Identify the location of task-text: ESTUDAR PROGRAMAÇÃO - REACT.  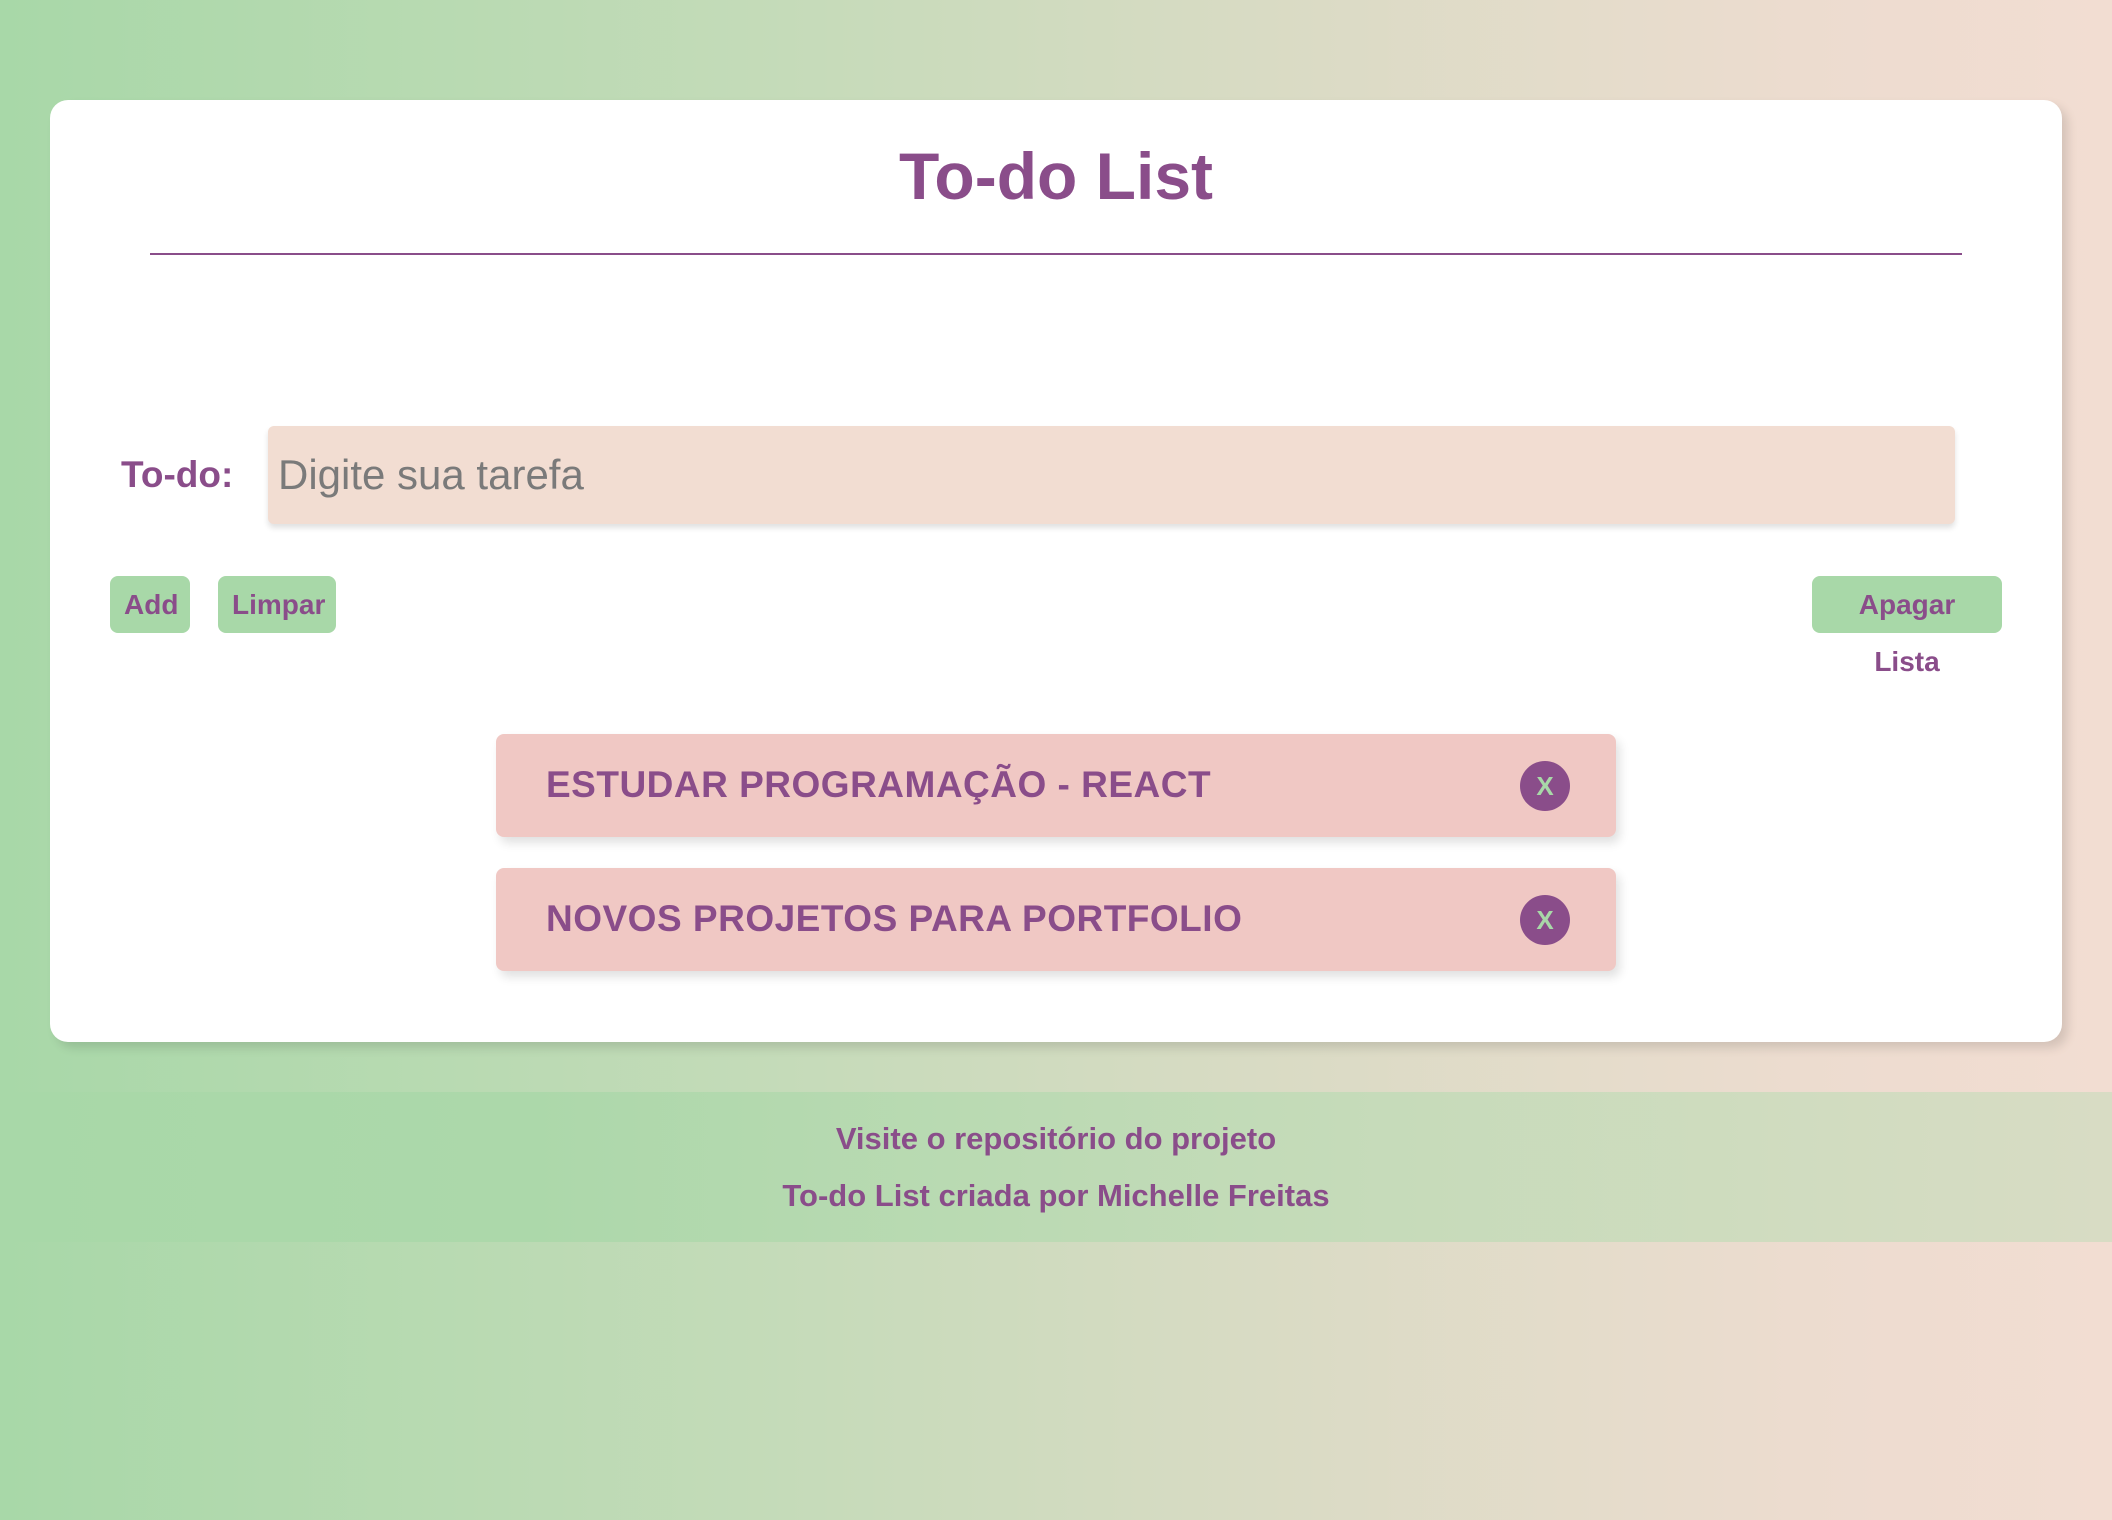
(879, 784).